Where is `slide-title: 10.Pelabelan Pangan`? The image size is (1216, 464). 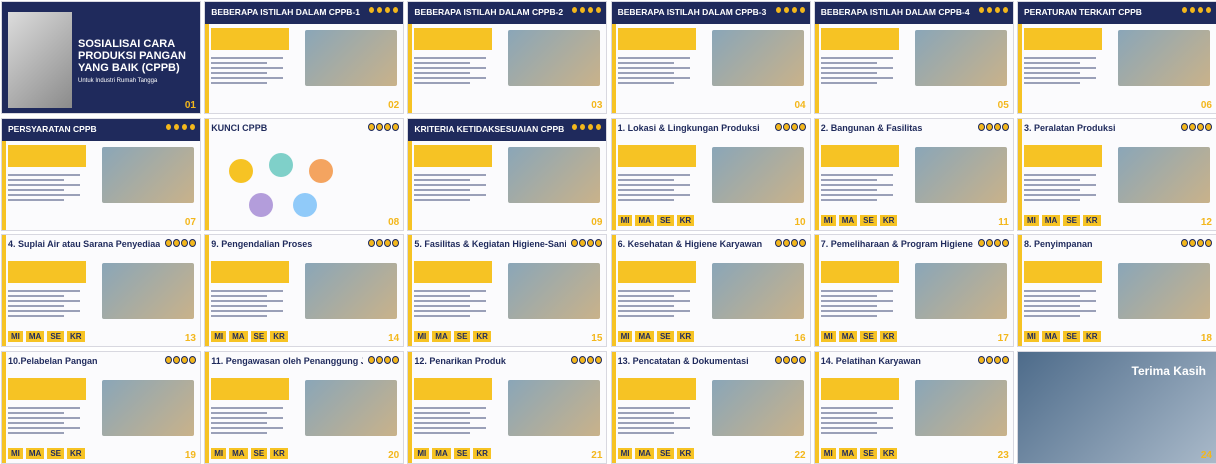 slide-title: 10.Pelabelan Pangan is located at coordinates (53, 360).